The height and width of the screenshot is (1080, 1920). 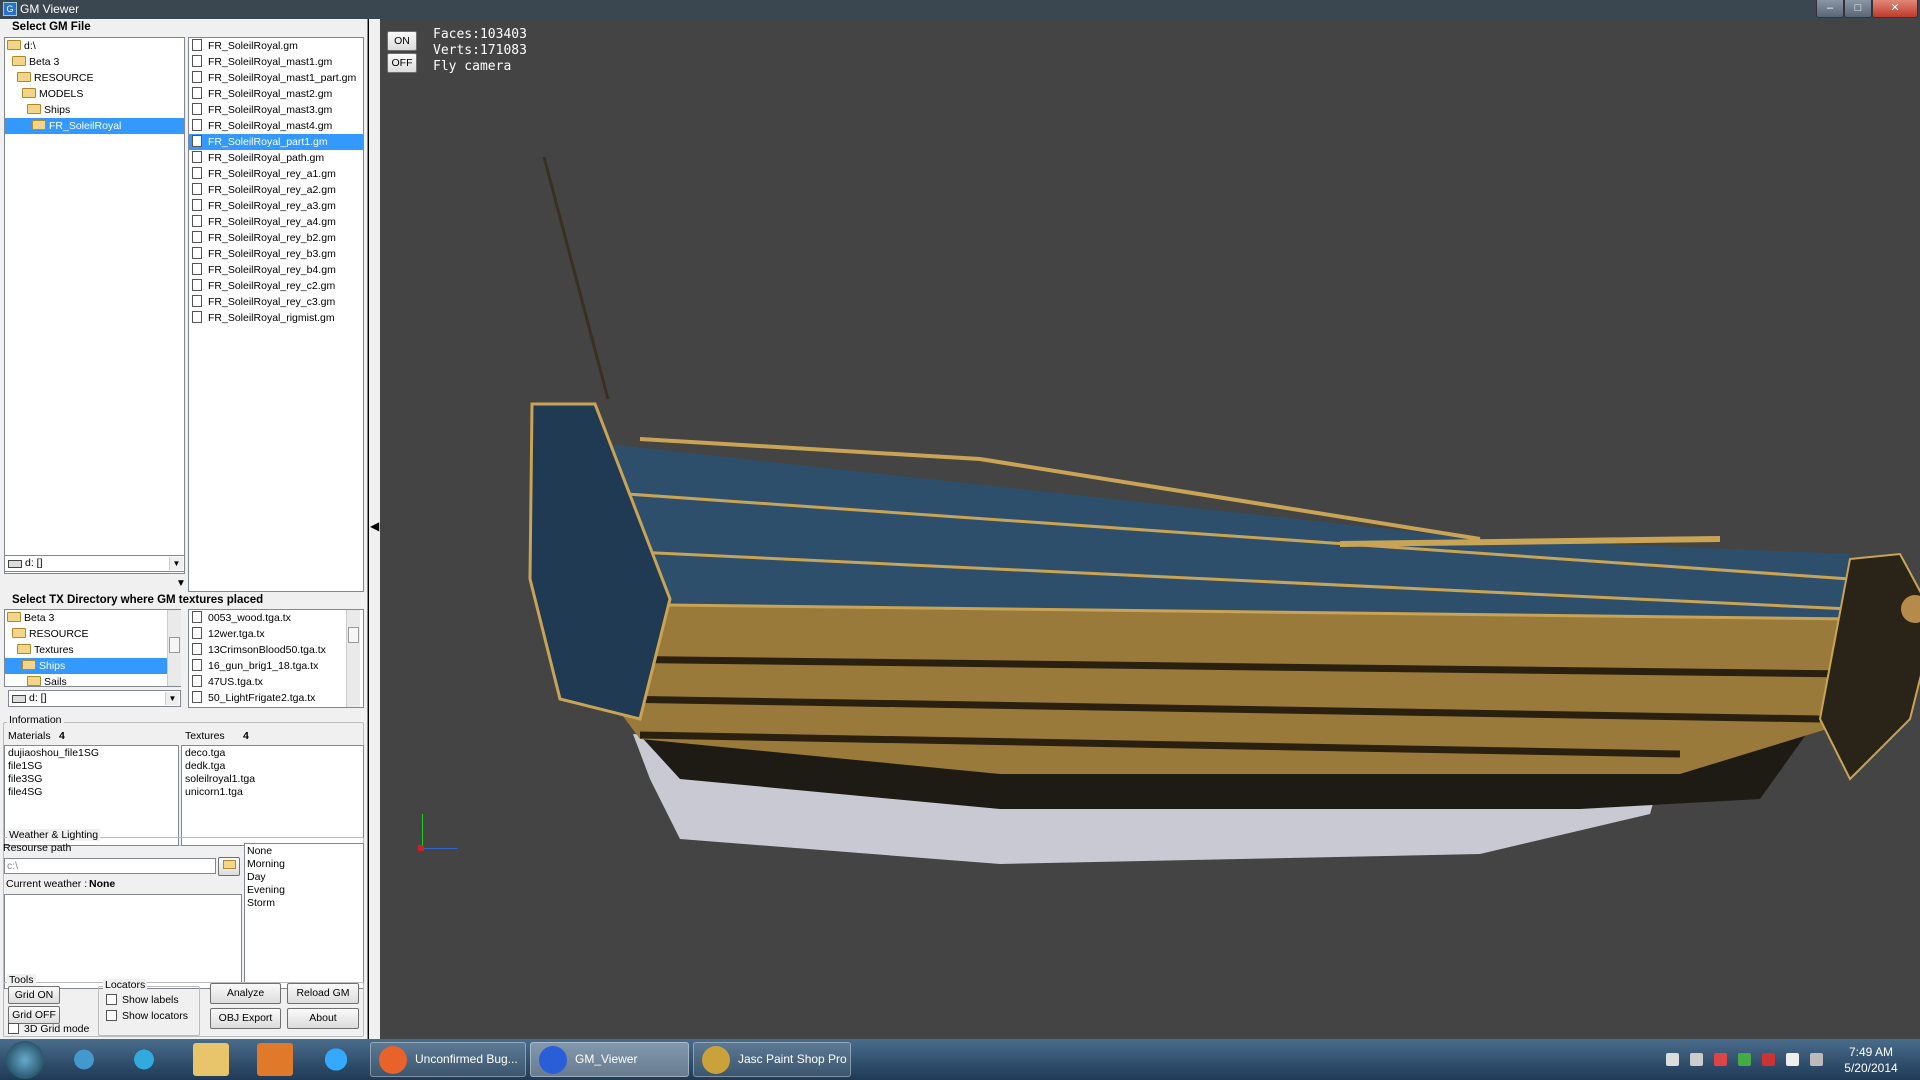 What do you see at coordinates (48, 1029) in the screenshot?
I see `grid-3d-checkbox: 3D Grid mode` at bounding box center [48, 1029].